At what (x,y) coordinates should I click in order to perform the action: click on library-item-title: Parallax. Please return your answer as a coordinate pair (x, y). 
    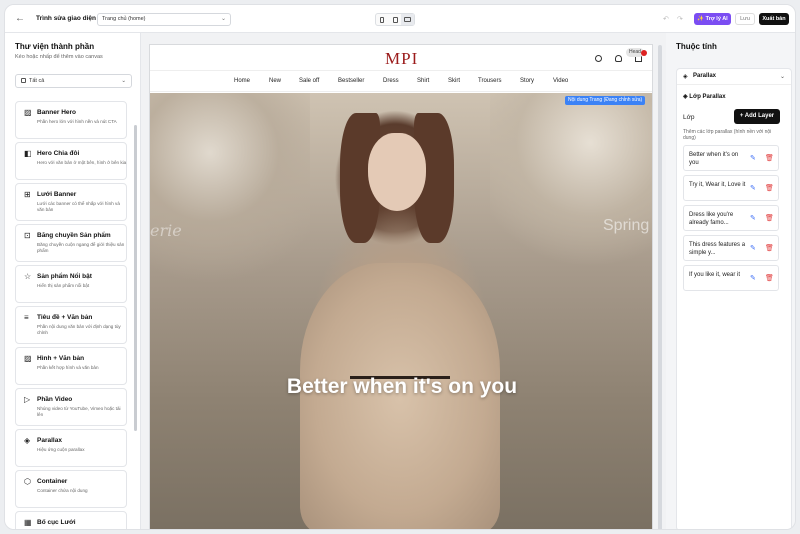
    Looking at the image, I should click on (49, 440).